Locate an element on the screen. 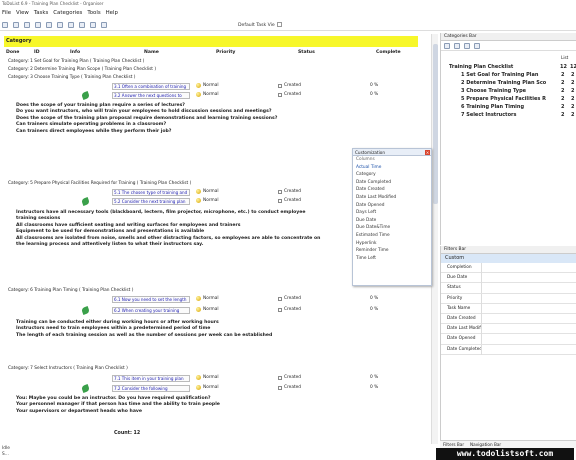 The image size is (576, 460). save-icon is located at coordinates (27, 25).